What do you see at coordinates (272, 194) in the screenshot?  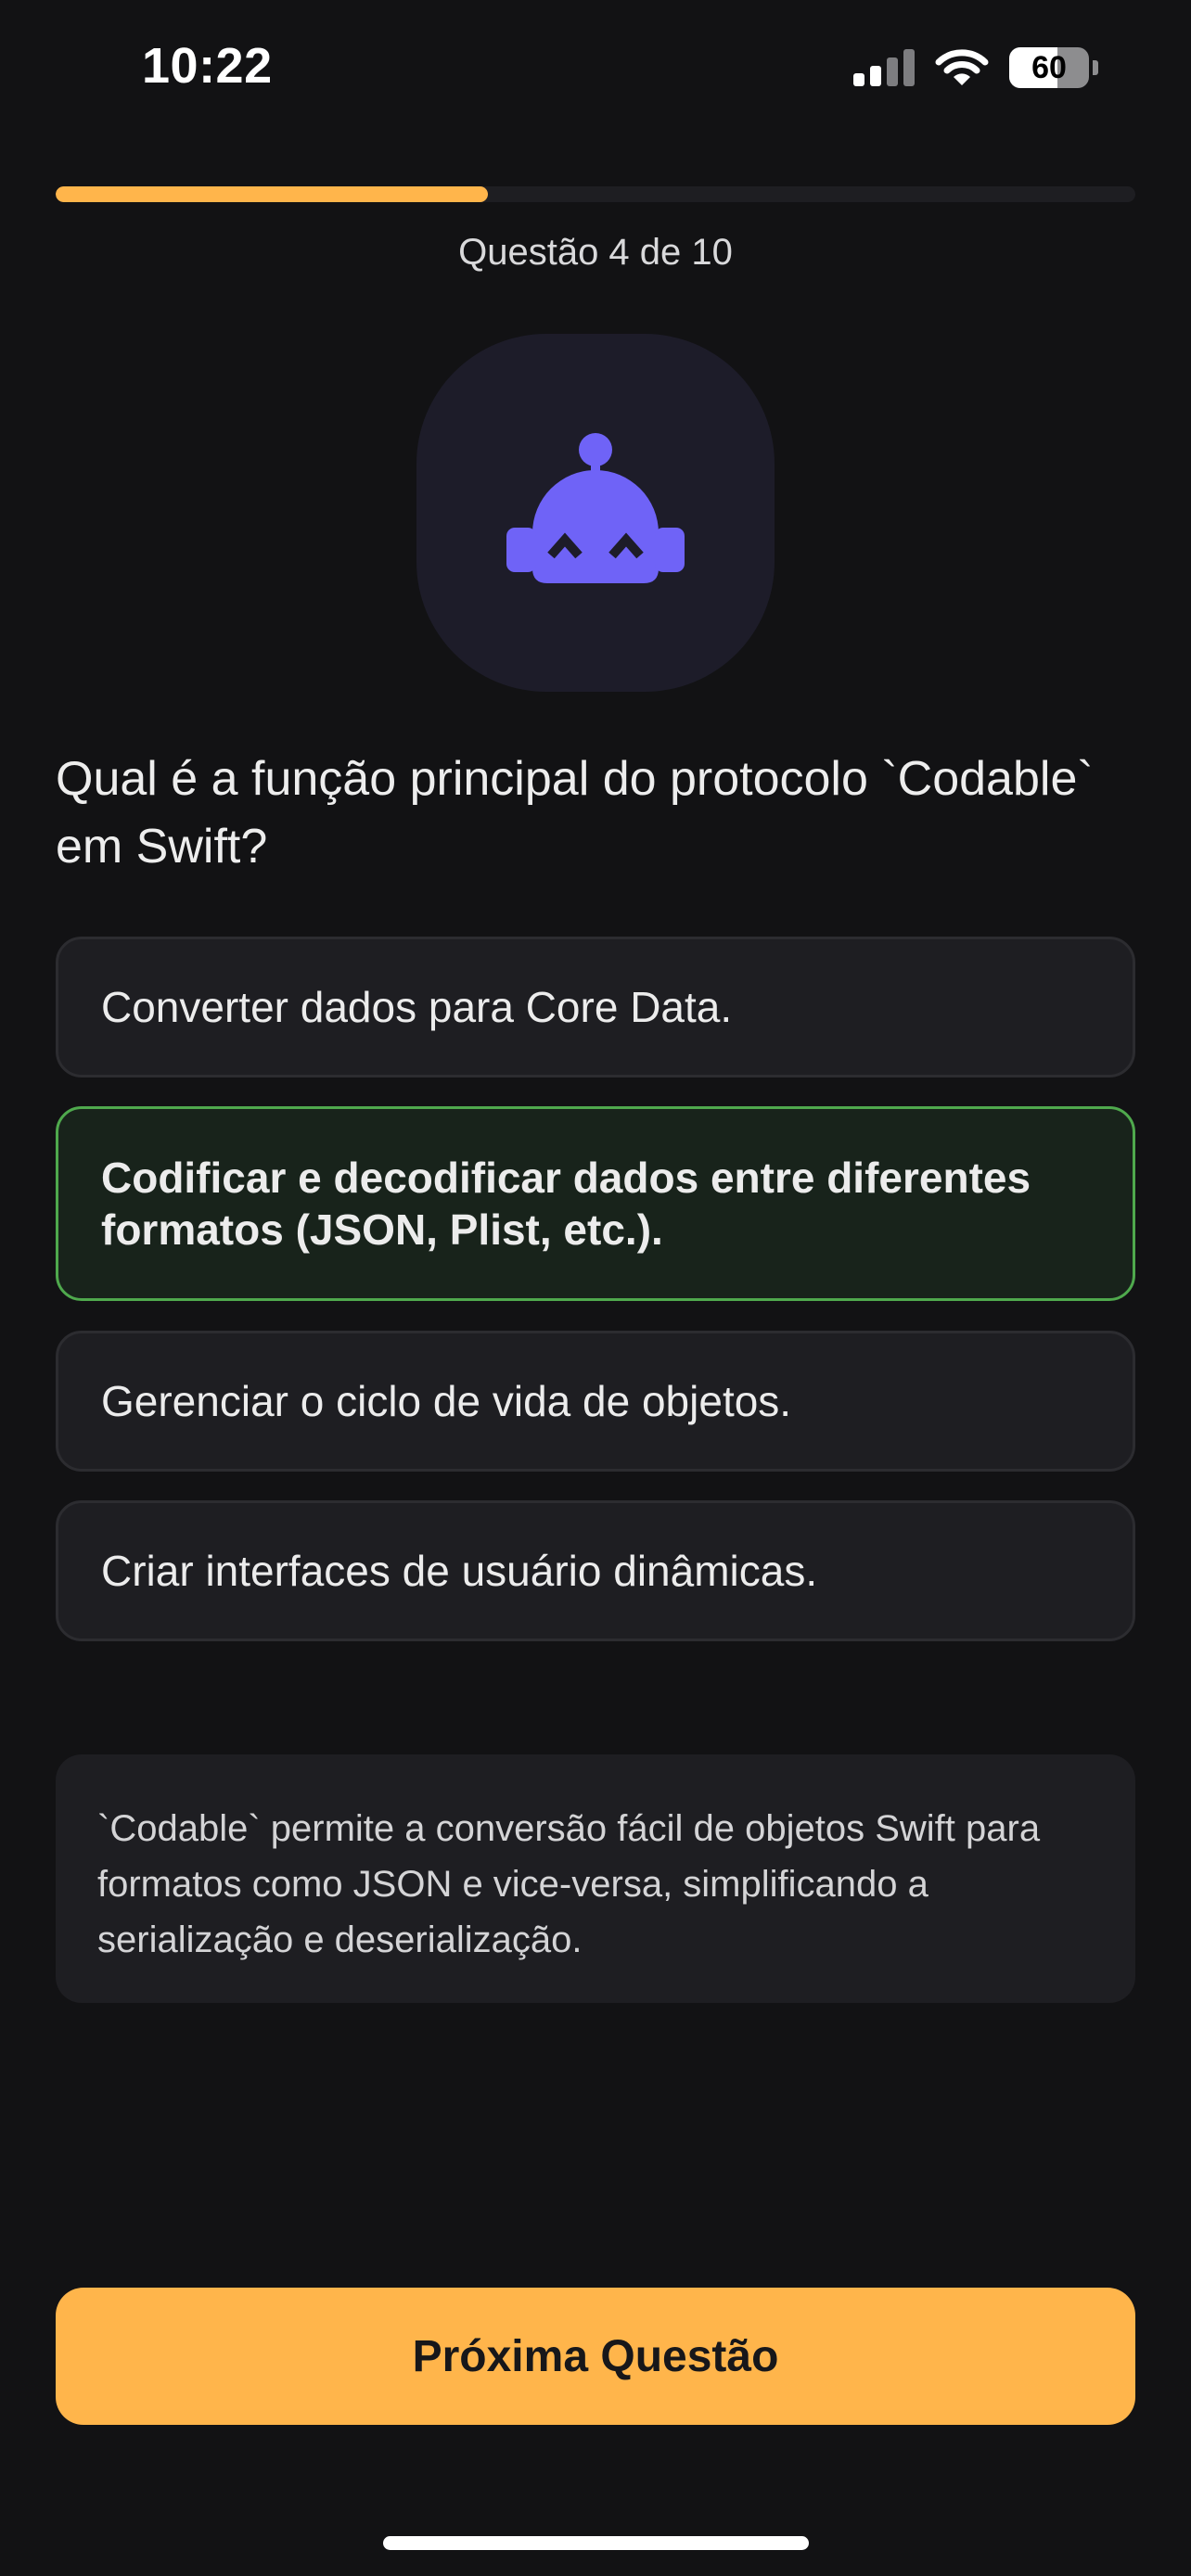 I see `progress-fill` at bounding box center [272, 194].